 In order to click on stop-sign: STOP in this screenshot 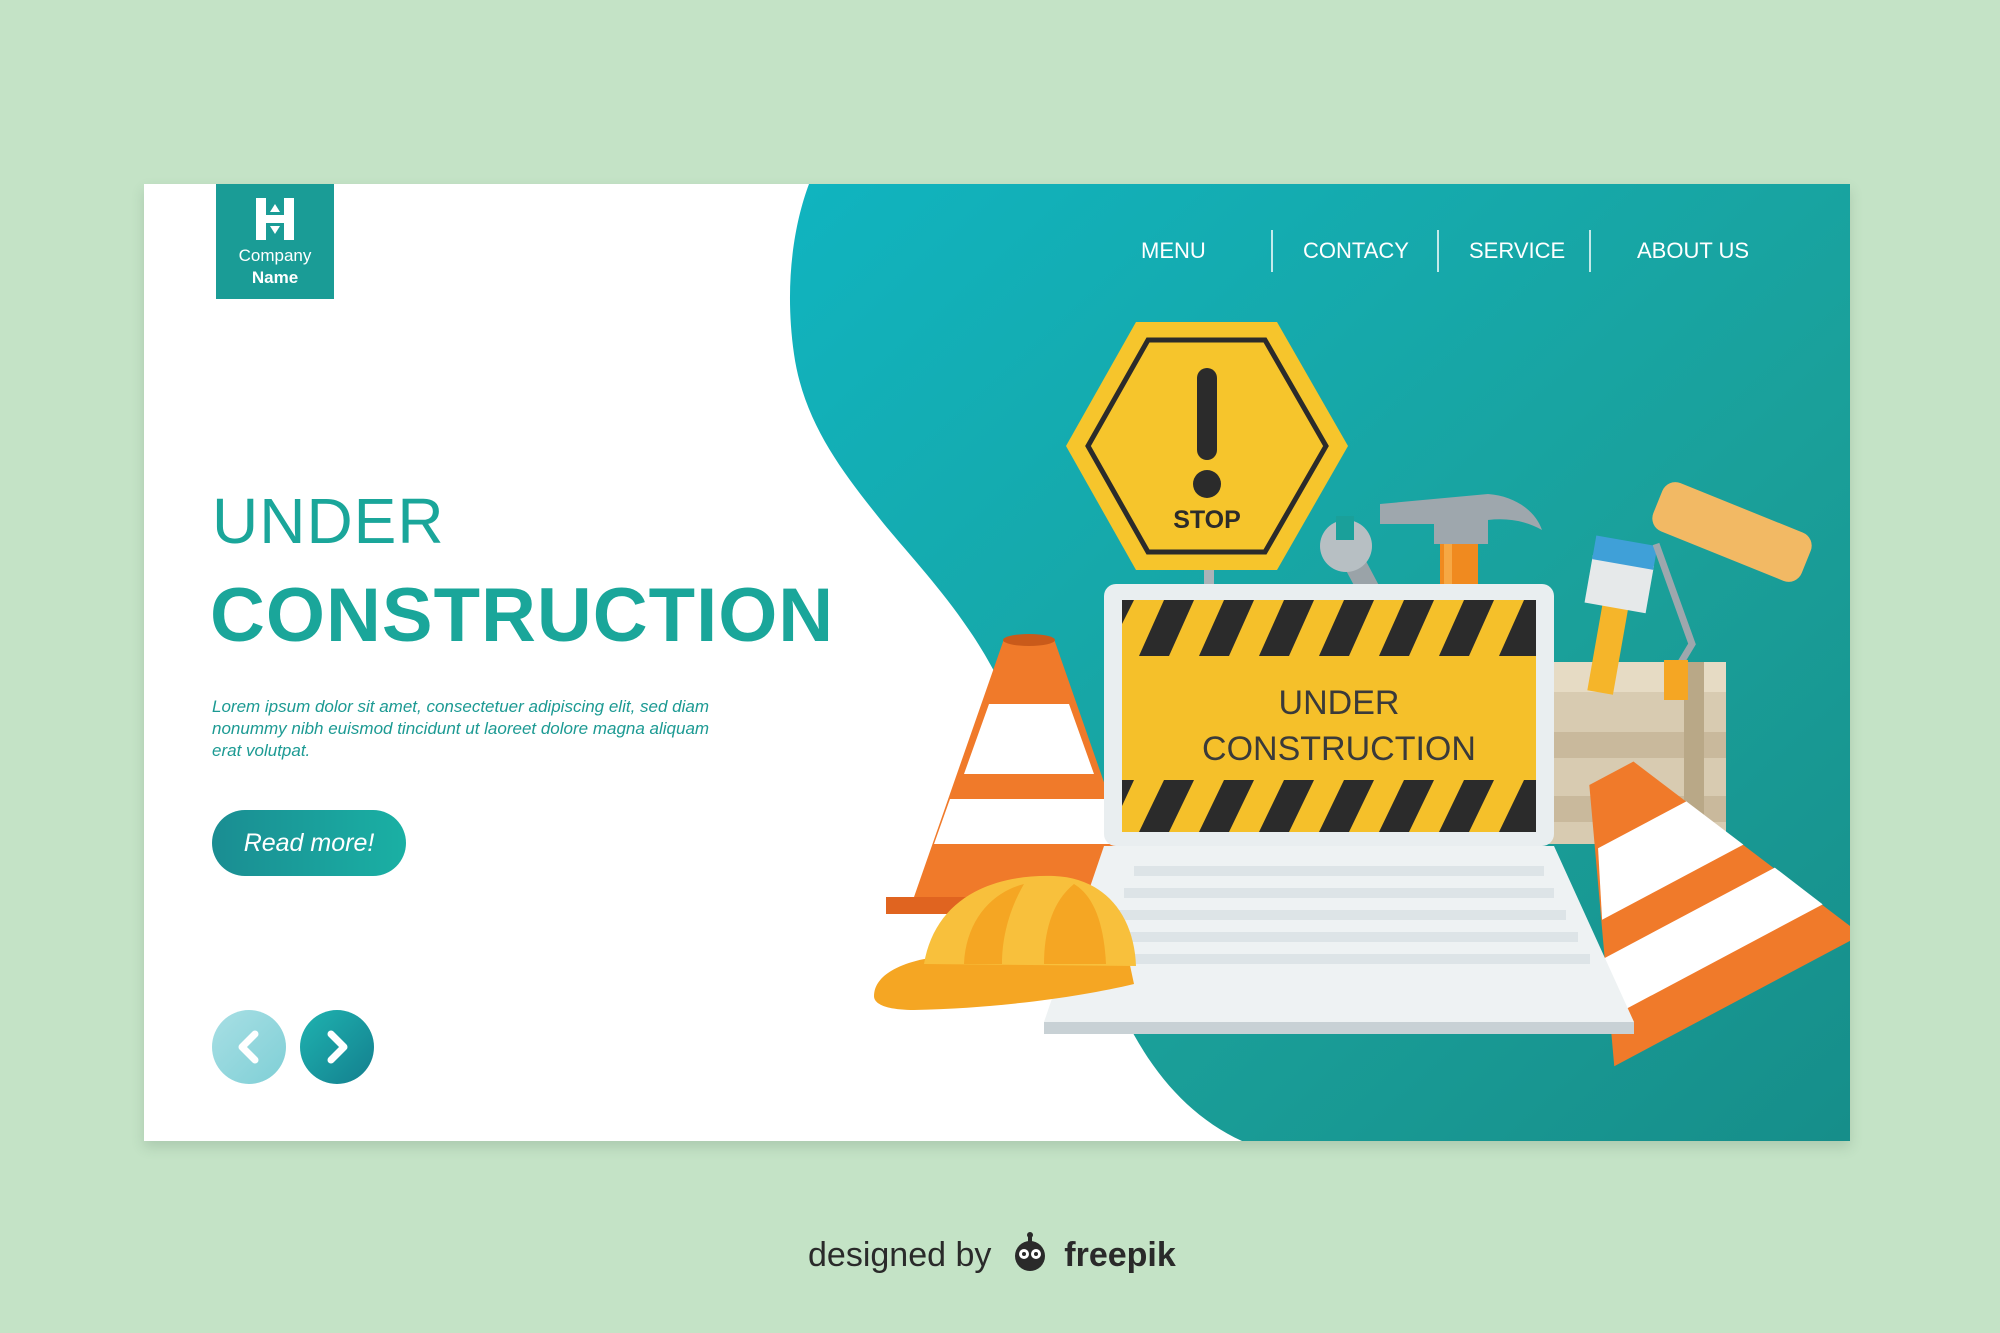, I will do `click(1207, 446)`.